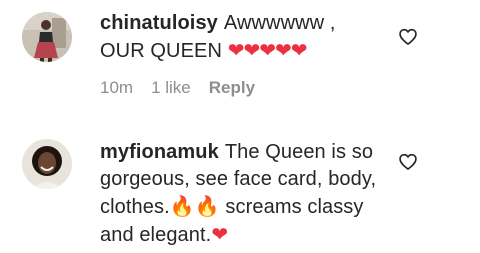  What do you see at coordinates (159, 23) in the screenshot?
I see `comment-username: chinatuloisy` at bounding box center [159, 23].